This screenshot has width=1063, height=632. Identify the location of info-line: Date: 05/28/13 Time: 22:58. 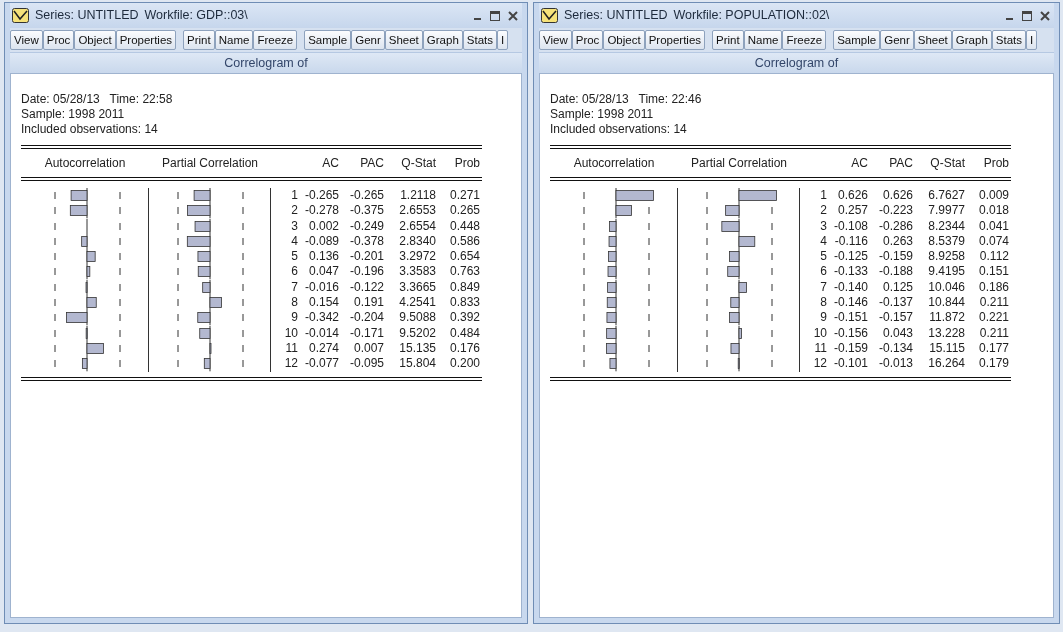
(97, 99).